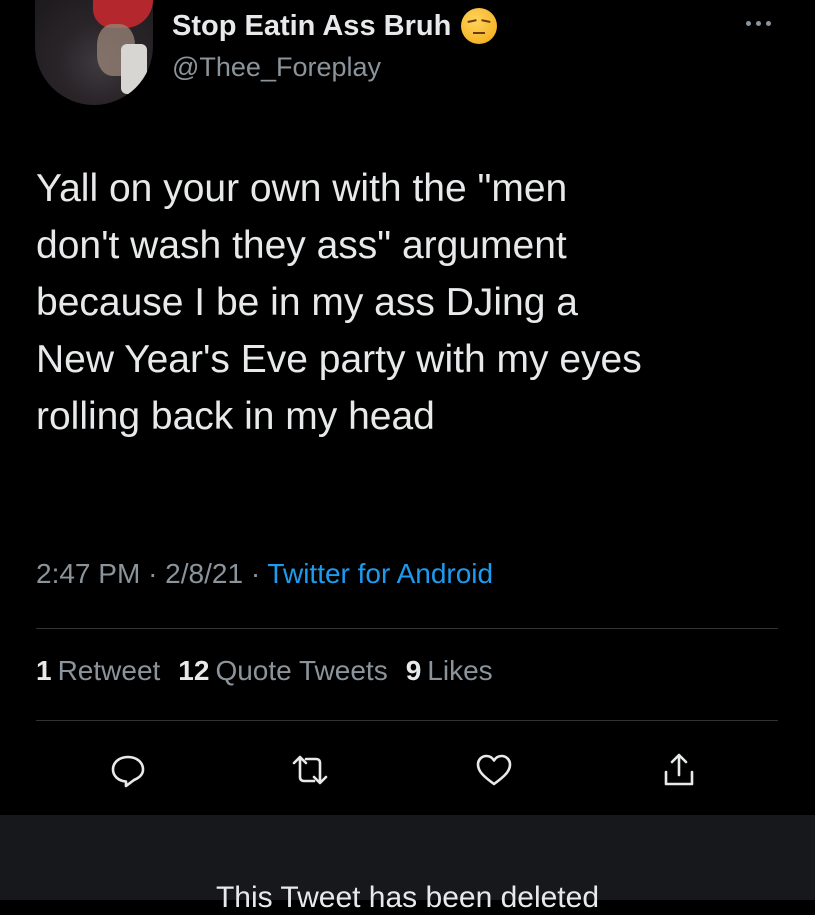 This screenshot has height=915, width=815. I want to click on retweets-count: 1, so click(44, 670).